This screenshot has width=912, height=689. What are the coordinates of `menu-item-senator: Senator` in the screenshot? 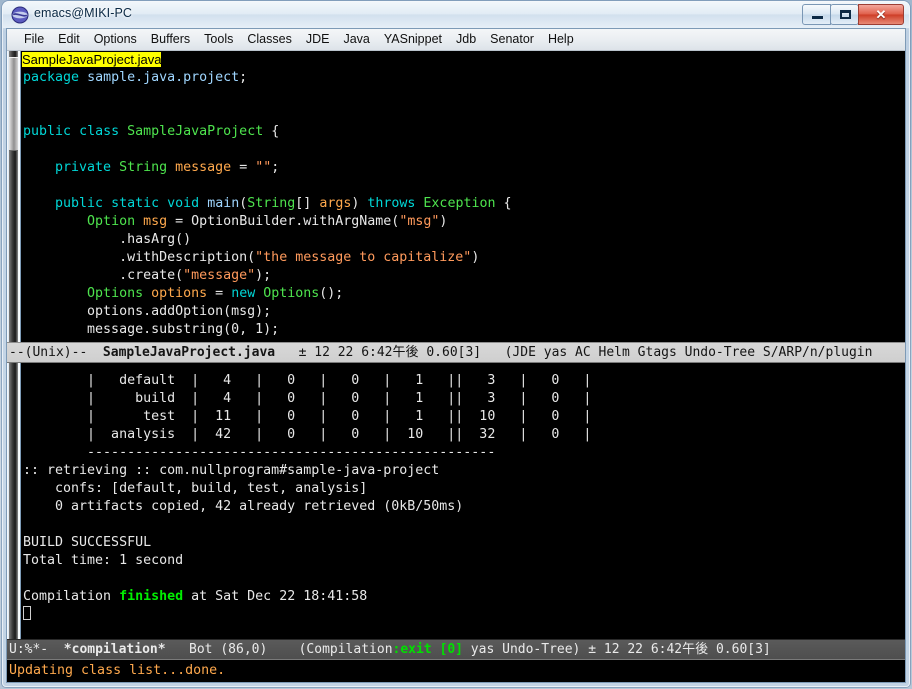 It's located at (512, 39).